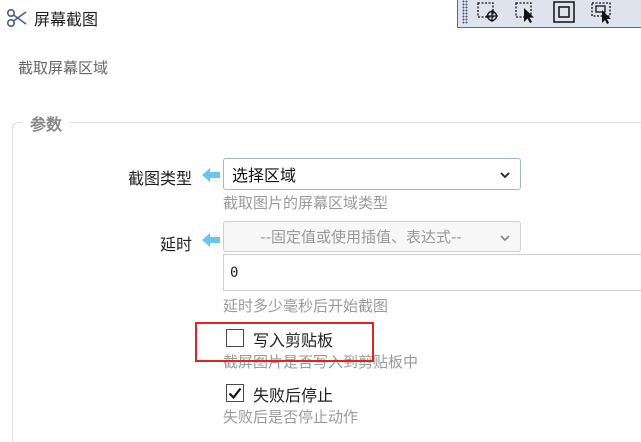 The width and height of the screenshot is (641, 442). I want to click on section-title: 参数, so click(46, 123).